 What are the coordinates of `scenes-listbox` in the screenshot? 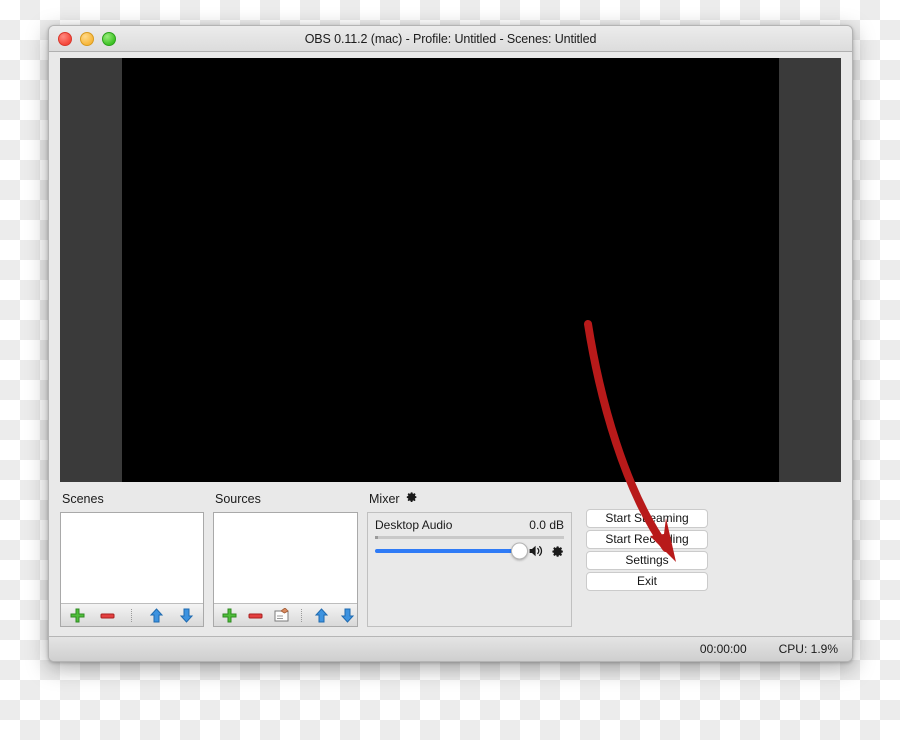 It's located at (132, 569).